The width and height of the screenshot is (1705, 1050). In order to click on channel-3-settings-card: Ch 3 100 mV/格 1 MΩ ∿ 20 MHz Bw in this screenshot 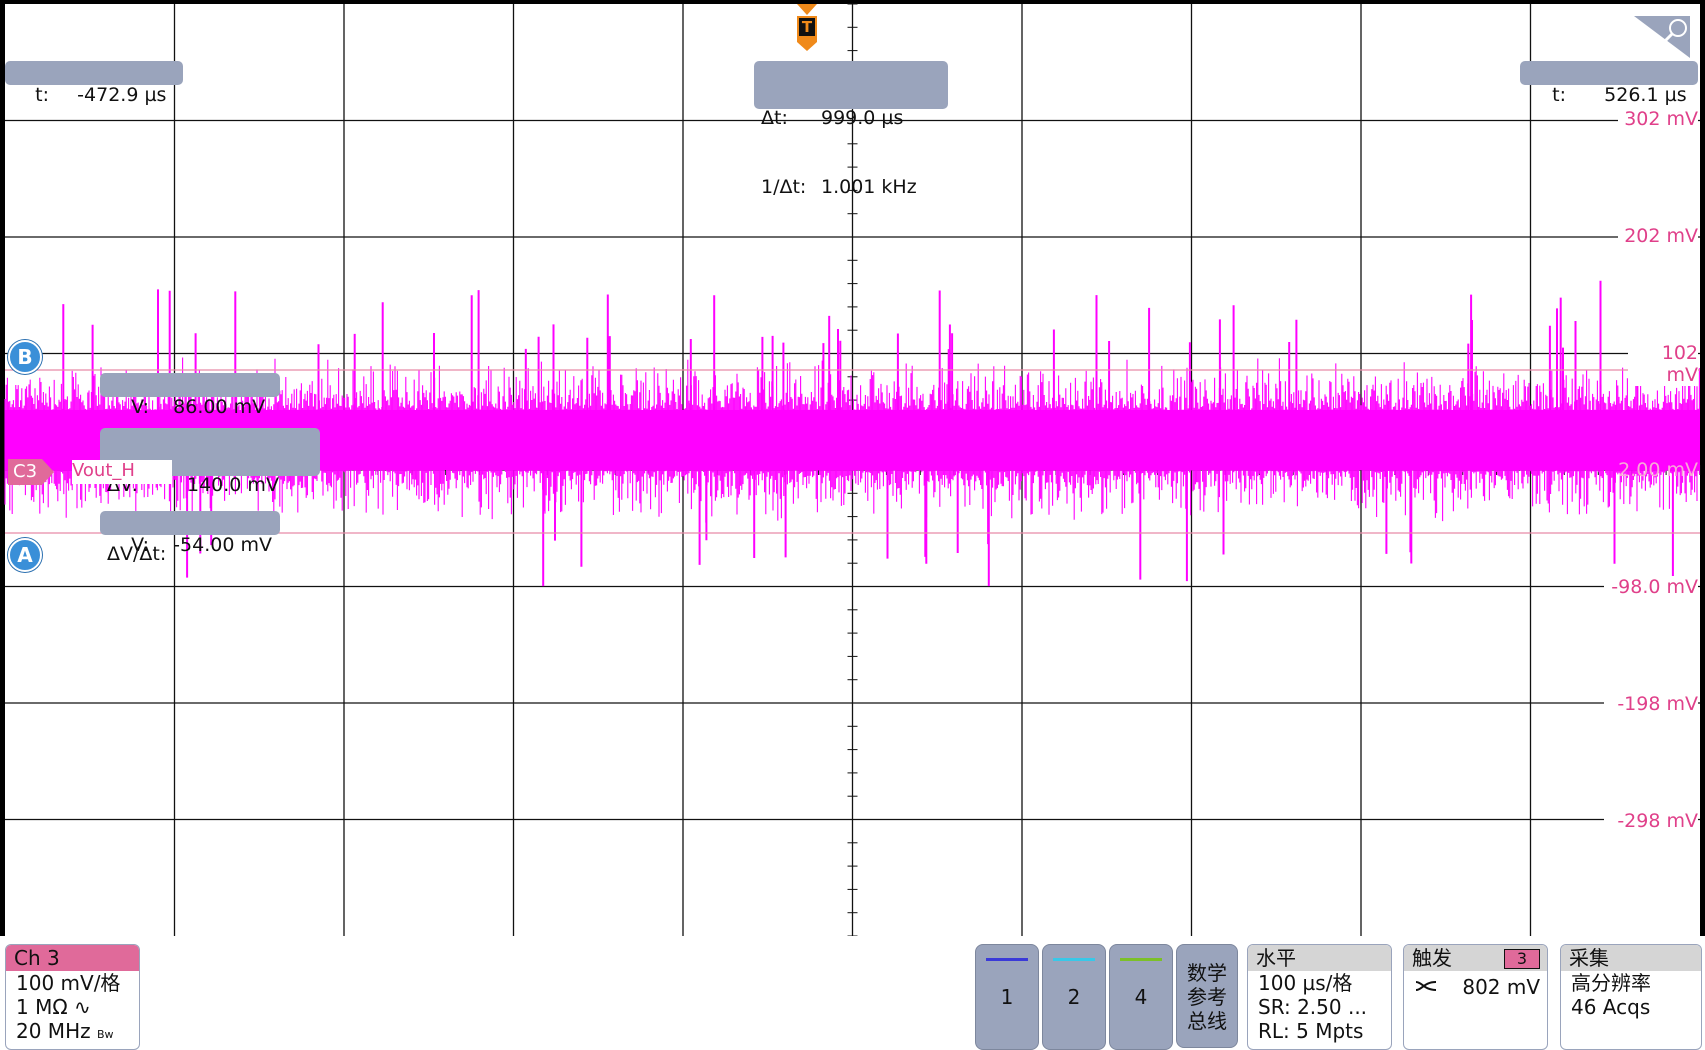, I will do `click(72, 997)`.